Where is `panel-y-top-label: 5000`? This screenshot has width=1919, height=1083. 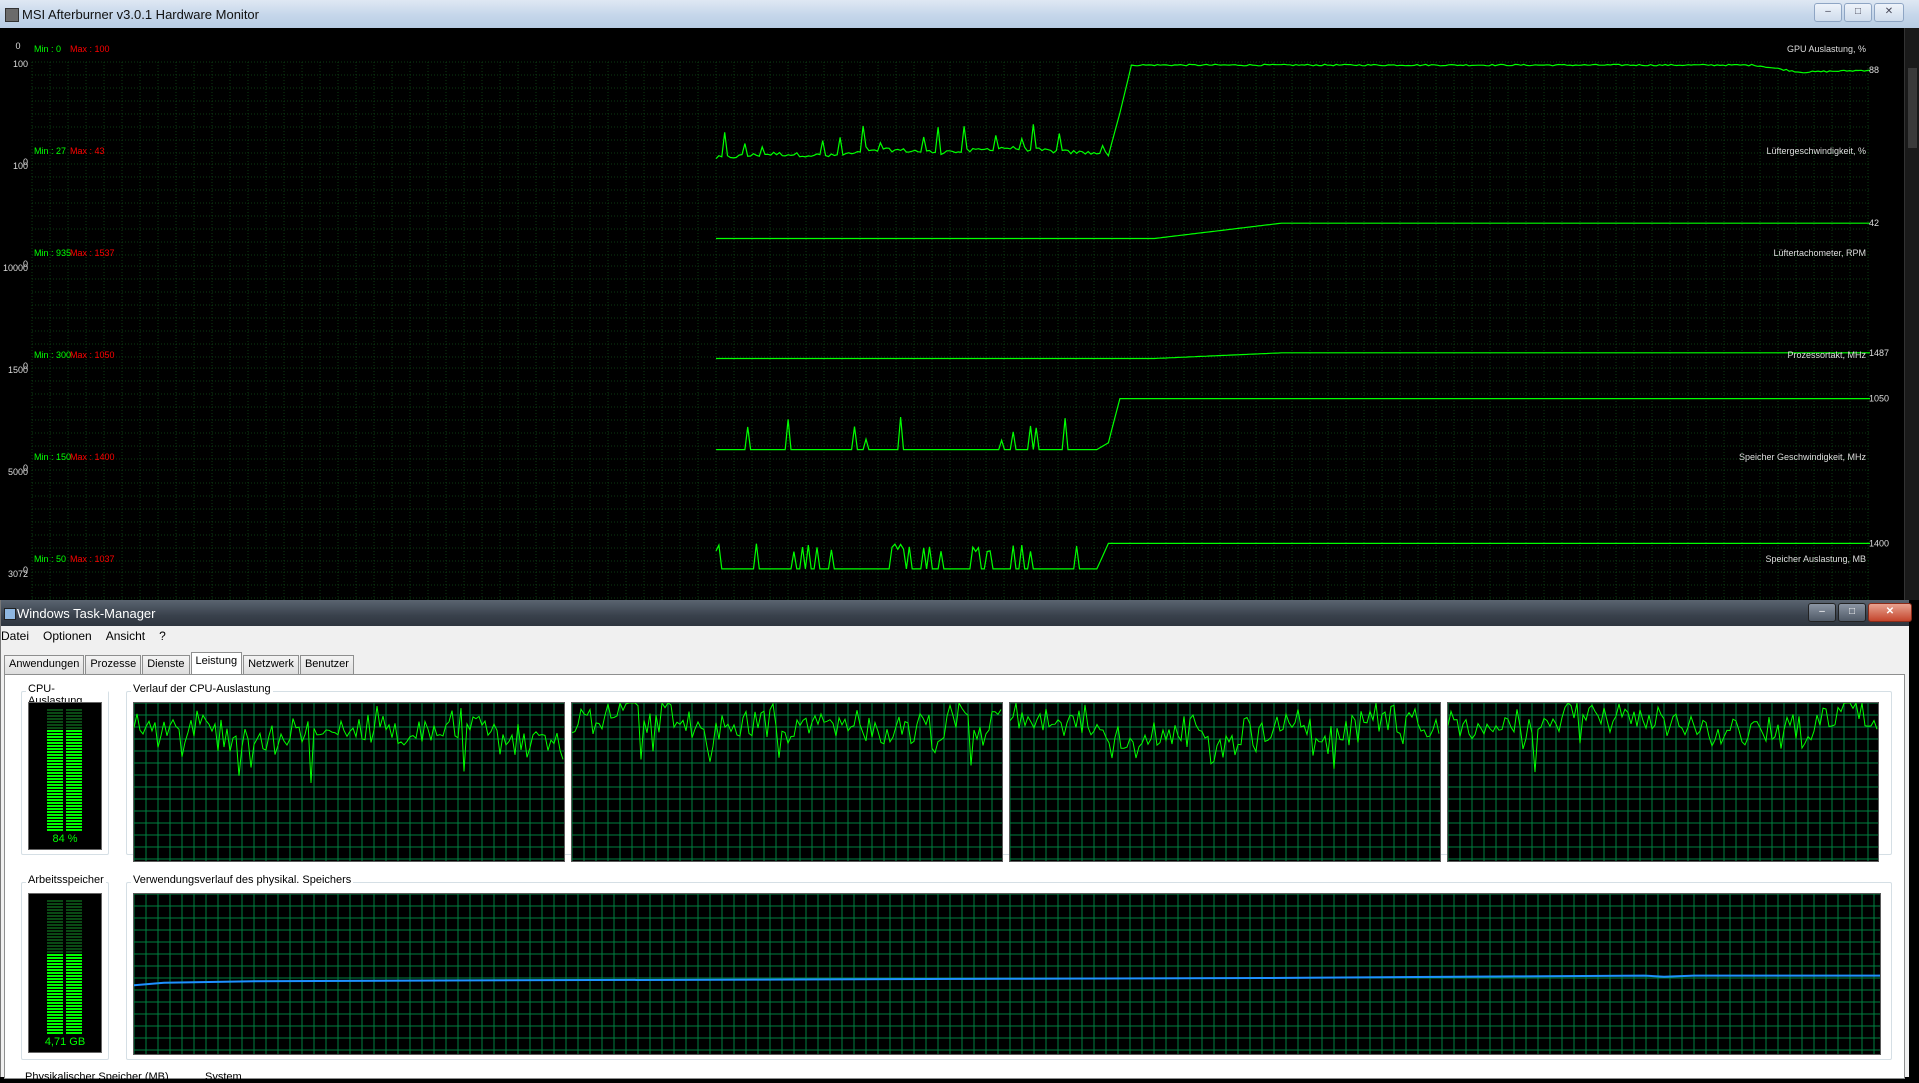 panel-y-top-label: 5000 is located at coordinates (18, 472).